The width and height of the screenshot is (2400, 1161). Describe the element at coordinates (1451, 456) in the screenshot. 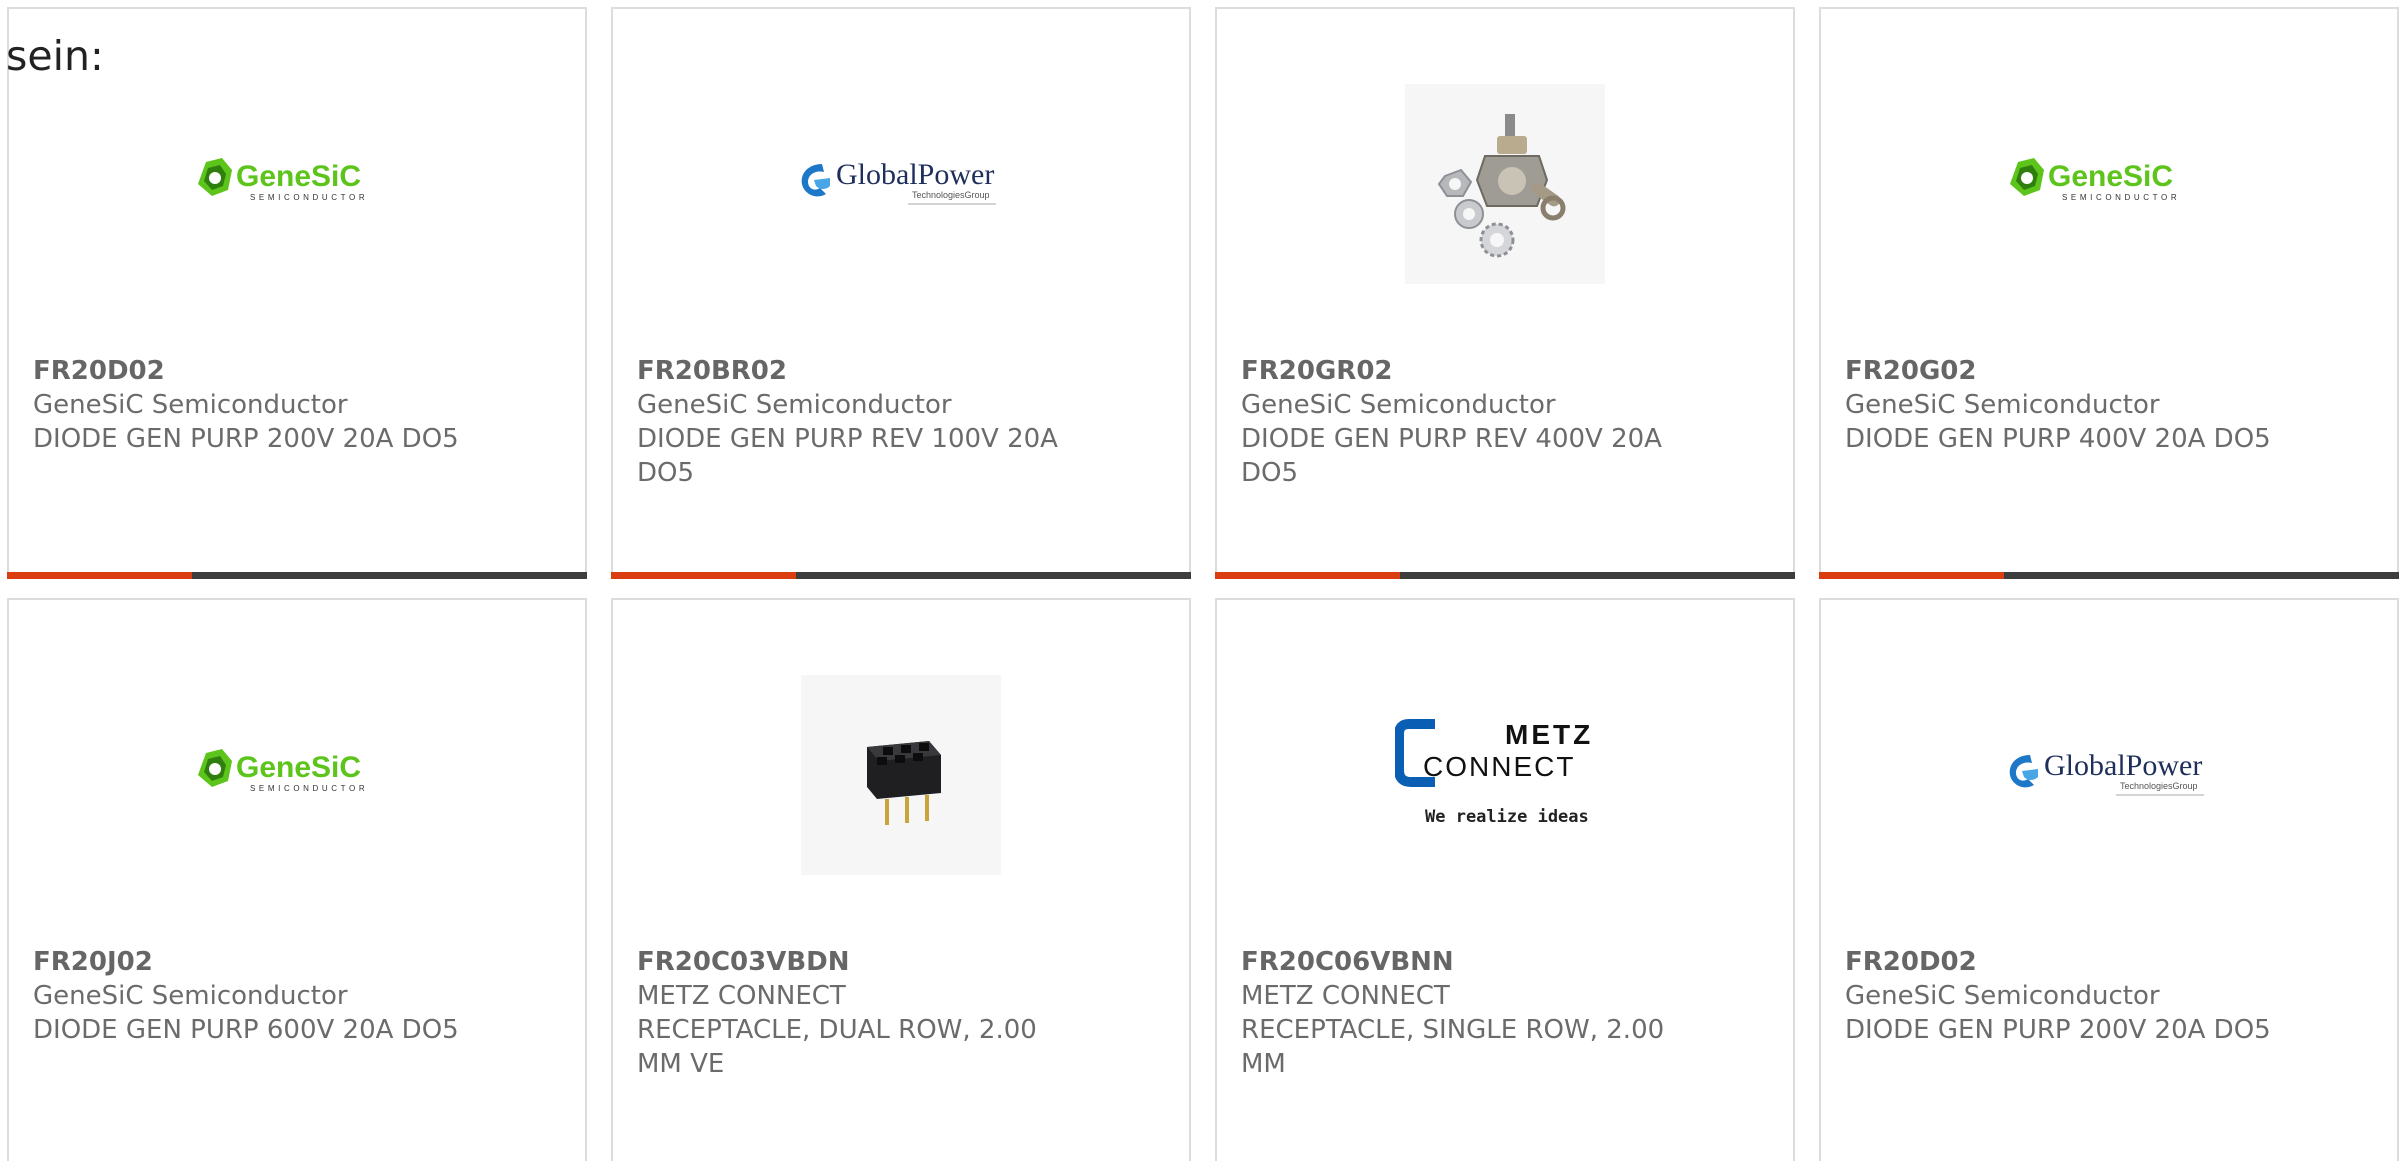

I see `product-description: DIODE GEN PURP REV 400V 20A DO5` at that location.